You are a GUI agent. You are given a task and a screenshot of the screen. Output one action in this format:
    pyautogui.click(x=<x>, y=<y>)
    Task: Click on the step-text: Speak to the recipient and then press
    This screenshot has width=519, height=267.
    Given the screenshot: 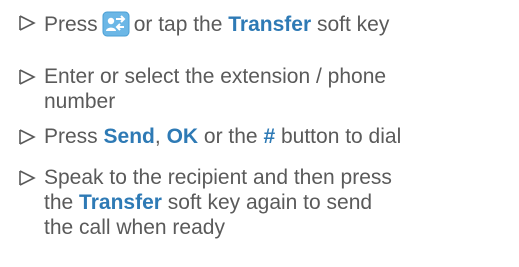 What is the action you would take?
    pyautogui.click(x=218, y=177)
    